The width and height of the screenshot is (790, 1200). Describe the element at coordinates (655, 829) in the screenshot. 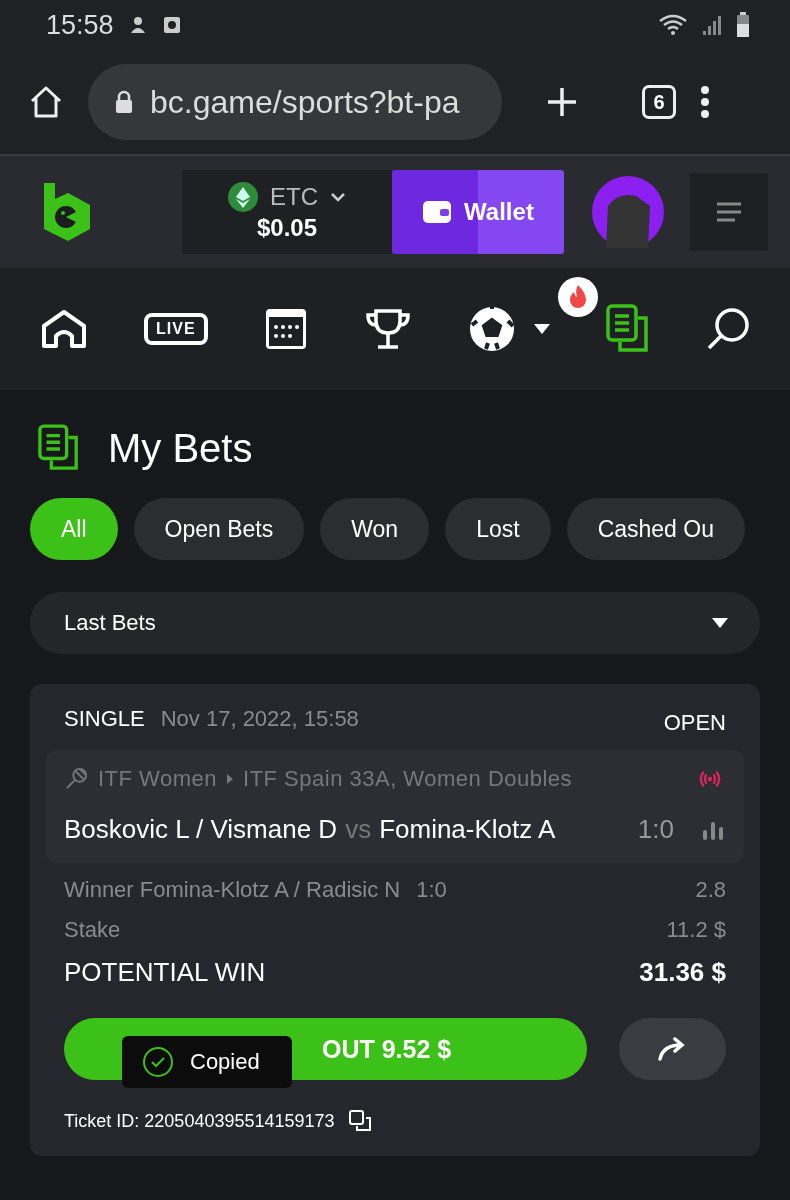

I see `match-score: 1:0` at that location.